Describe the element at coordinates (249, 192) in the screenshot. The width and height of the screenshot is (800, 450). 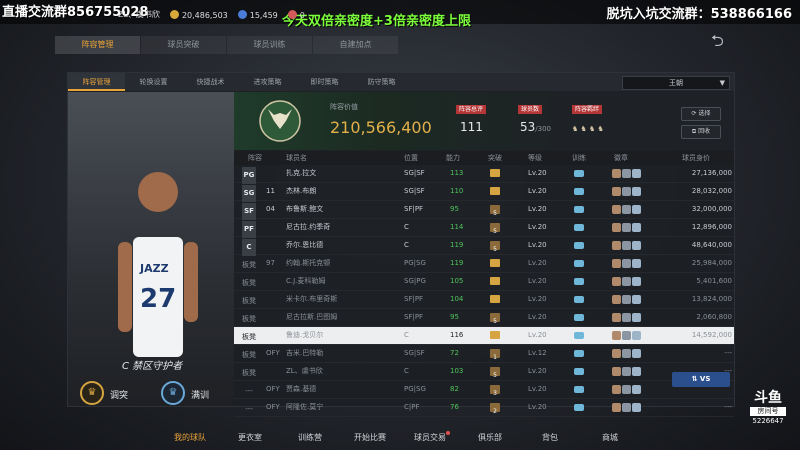
I see `slot-cell: SG` at that location.